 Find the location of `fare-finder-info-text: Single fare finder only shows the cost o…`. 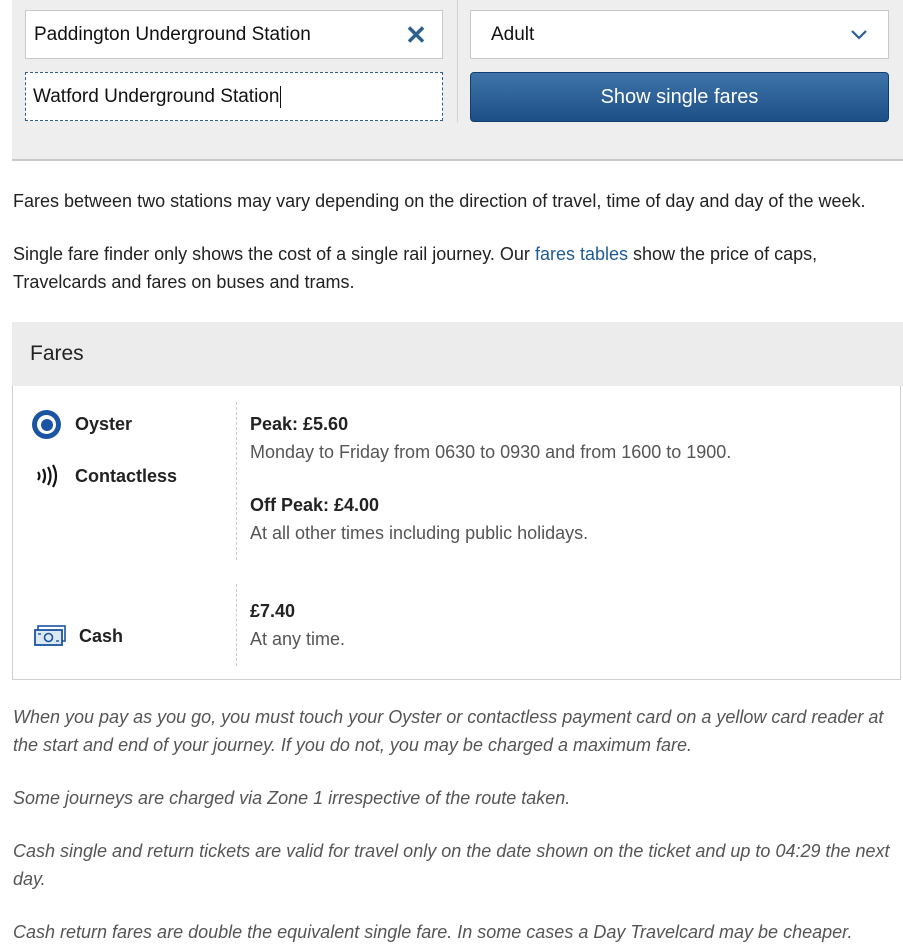

fare-finder-info-text: Single fare finder only shows the cost o… is located at coordinates (458, 268).